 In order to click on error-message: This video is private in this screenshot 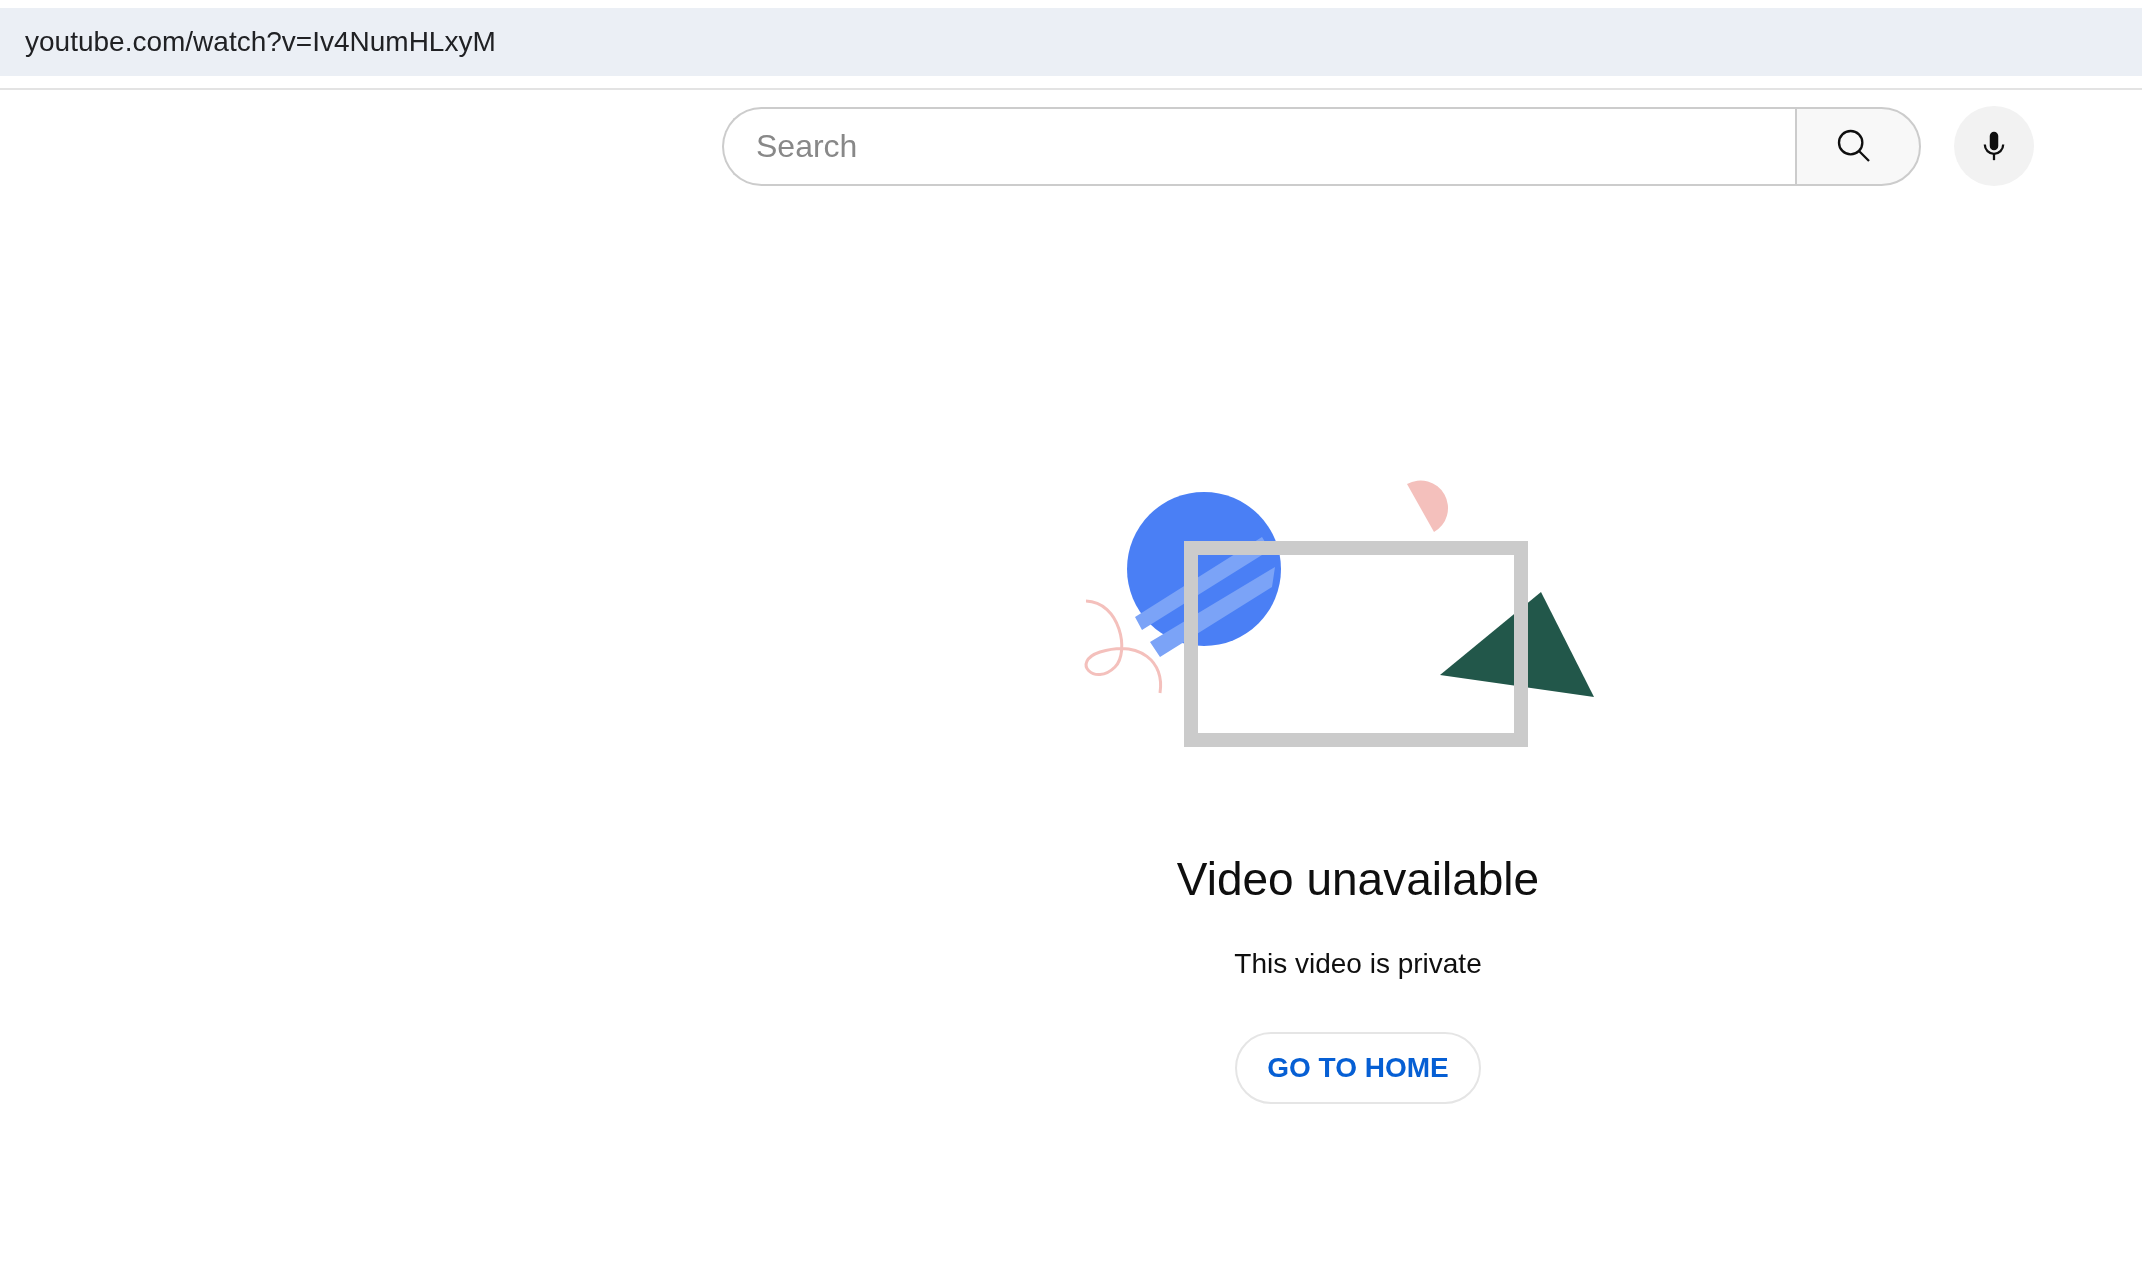, I will do `click(1358, 964)`.